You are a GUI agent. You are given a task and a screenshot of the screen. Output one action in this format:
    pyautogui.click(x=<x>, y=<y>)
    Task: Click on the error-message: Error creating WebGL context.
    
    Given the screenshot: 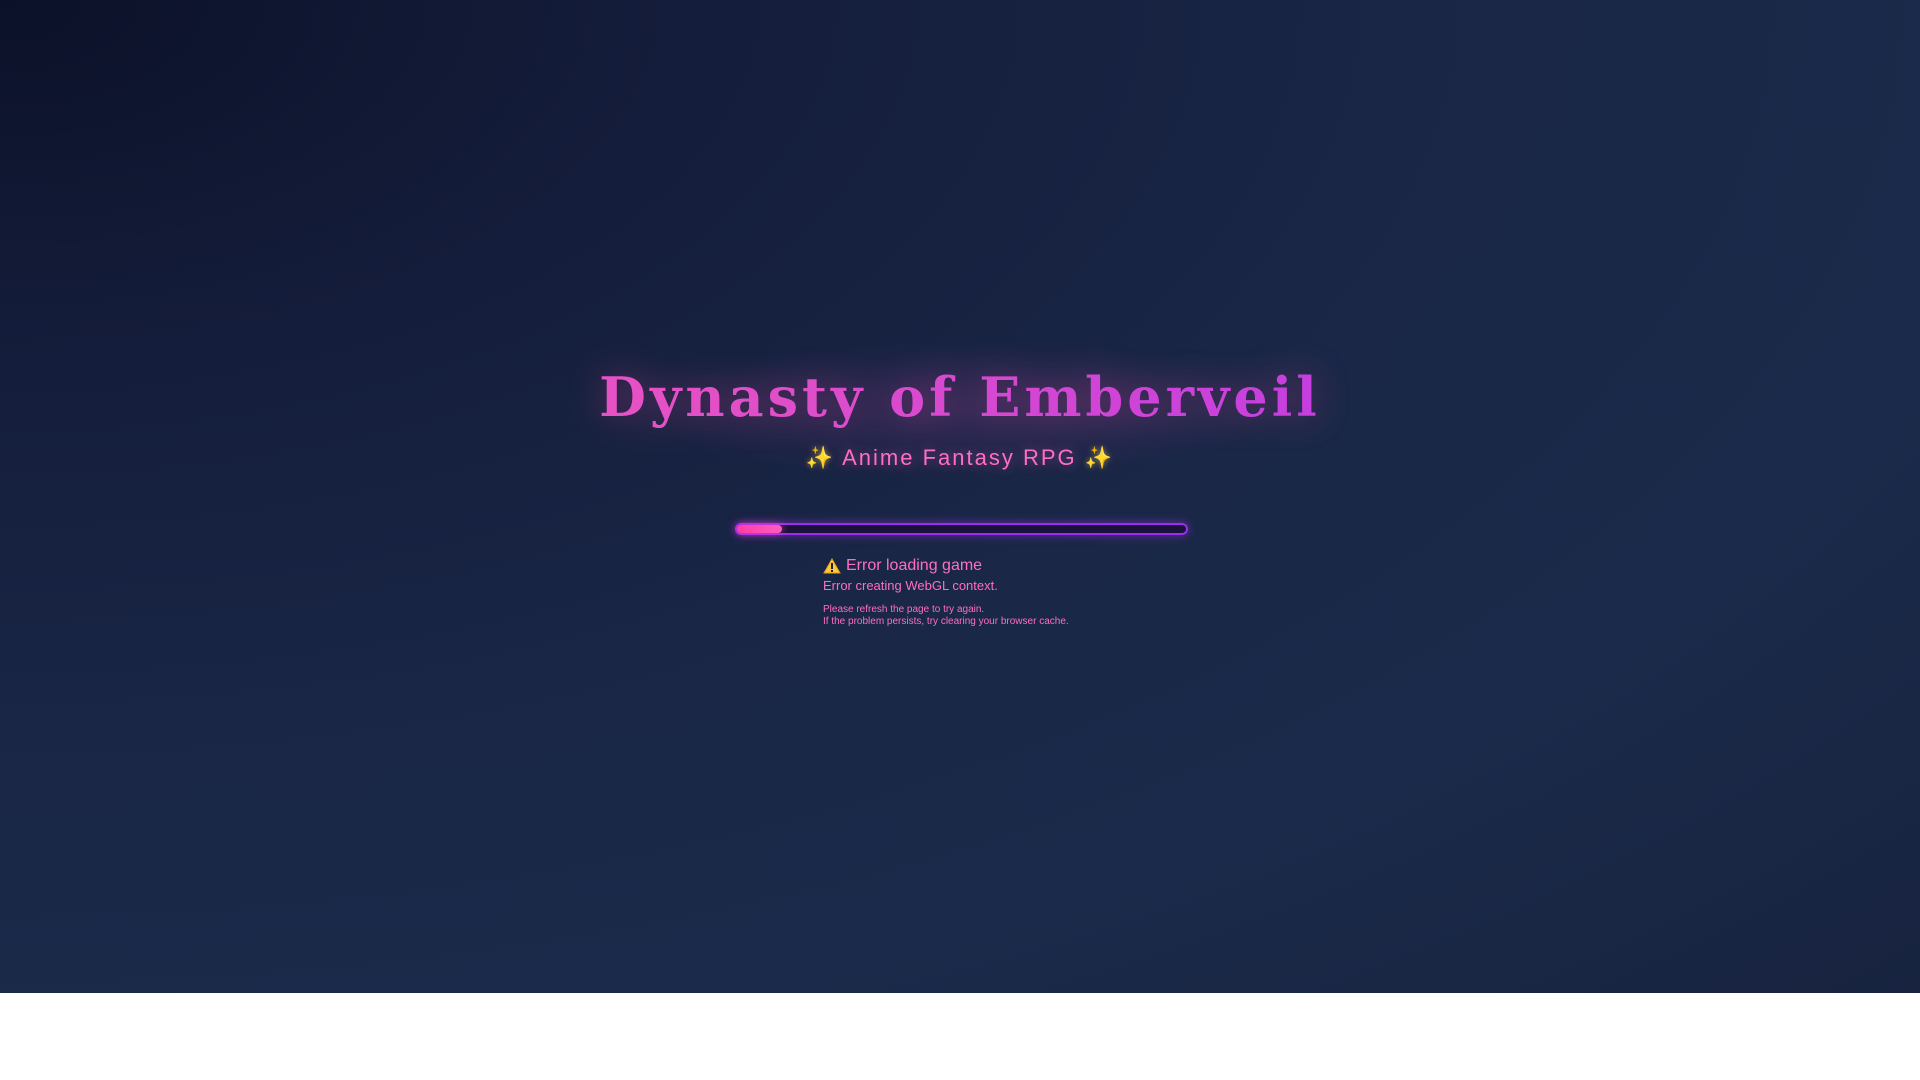 What is the action you would take?
    pyautogui.click(x=910, y=585)
    